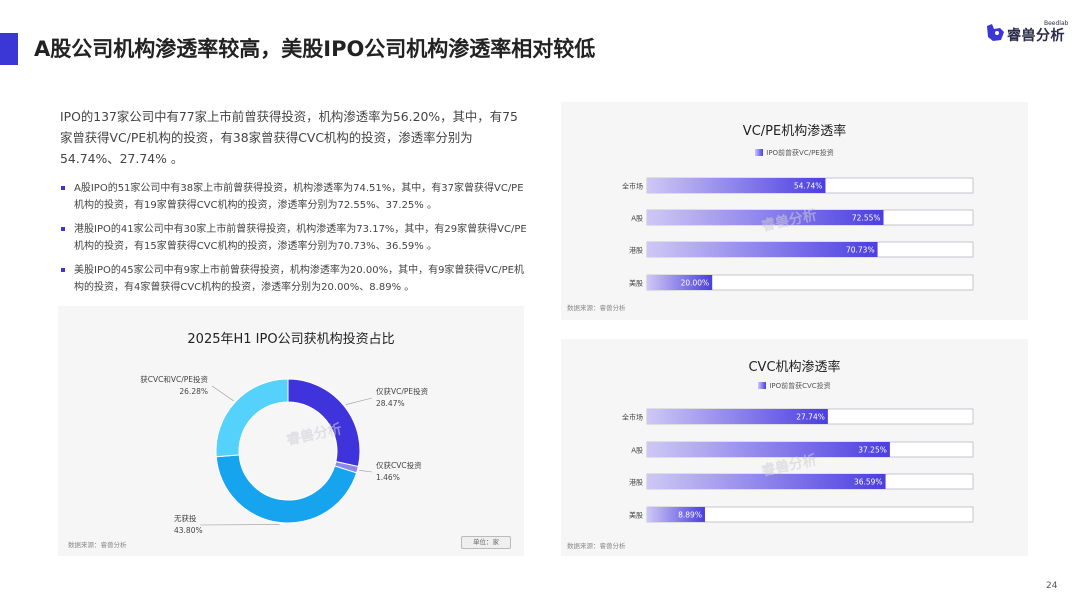 This screenshot has width=1080, height=608. What do you see at coordinates (808, 186) in the screenshot?
I see `bar-value-label: 54.74%` at bounding box center [808, 186].